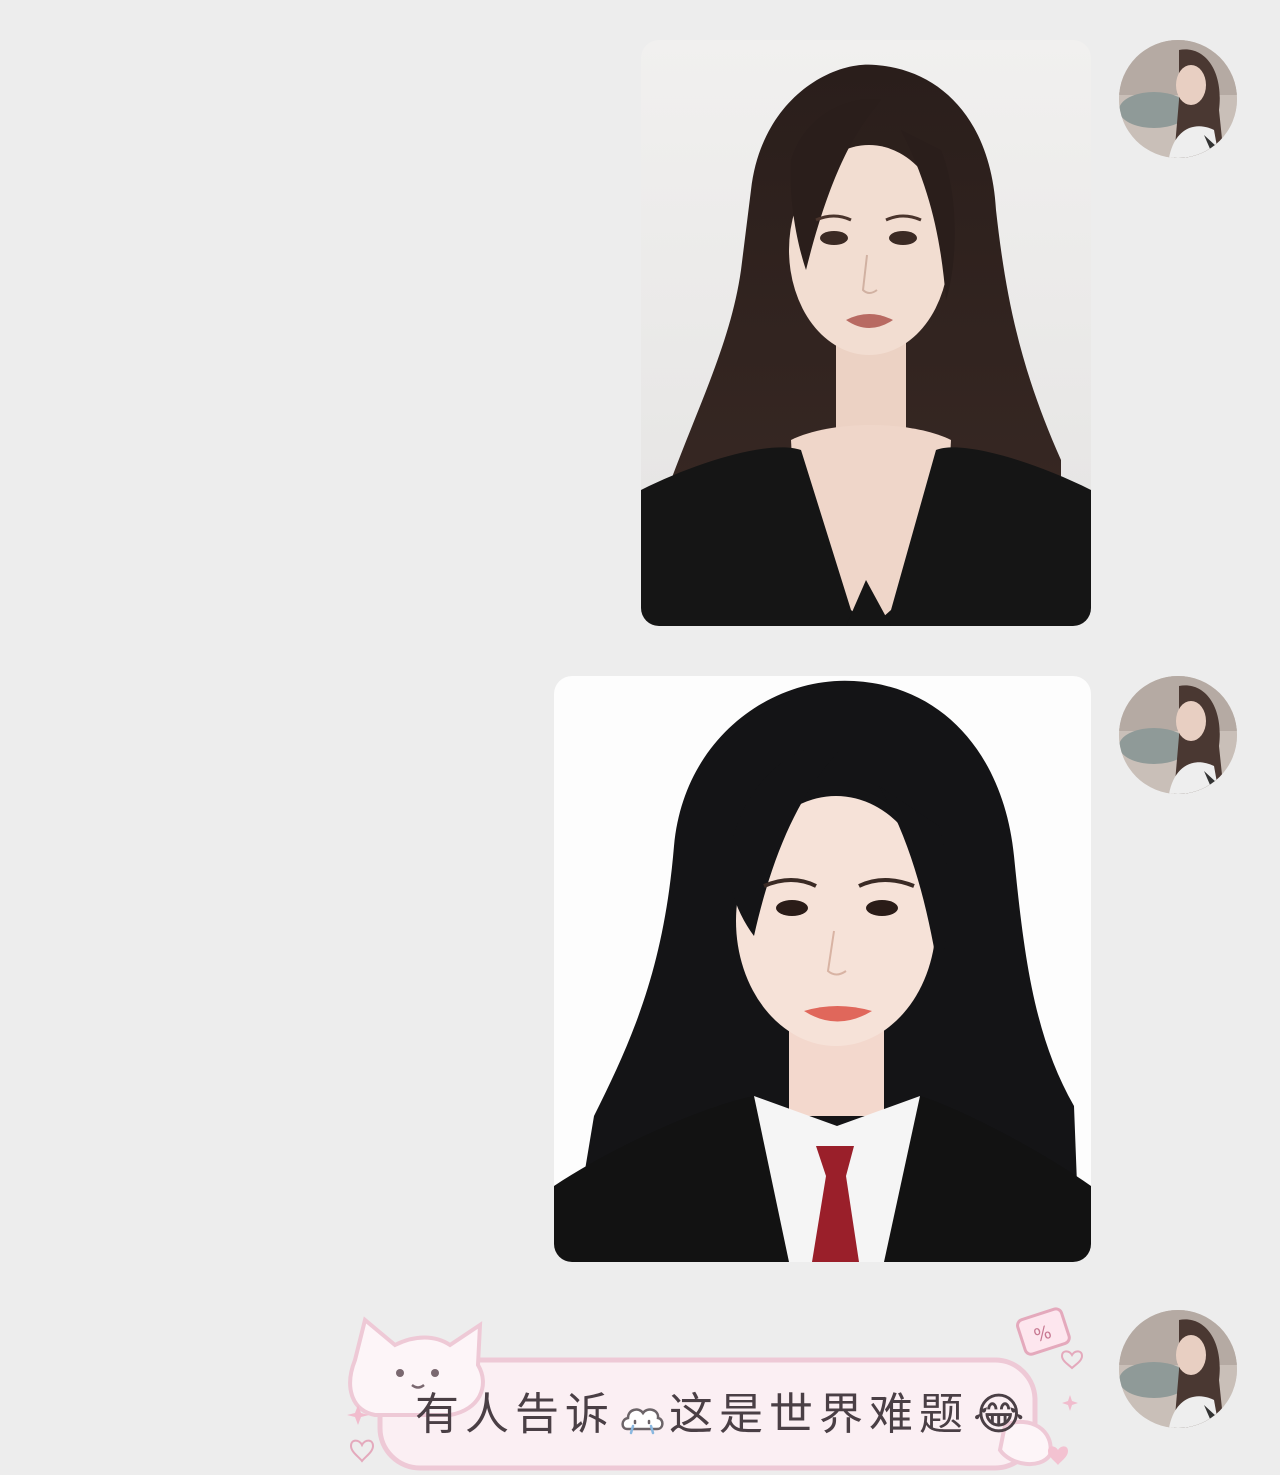 Image resolution: width=1280 pixels, height=1475 pixels. What do you see at coordinates (515, 1414) in the screenshot?
I see `message-text-part-1: 有人告诉` at bounding box center [515, 1414].